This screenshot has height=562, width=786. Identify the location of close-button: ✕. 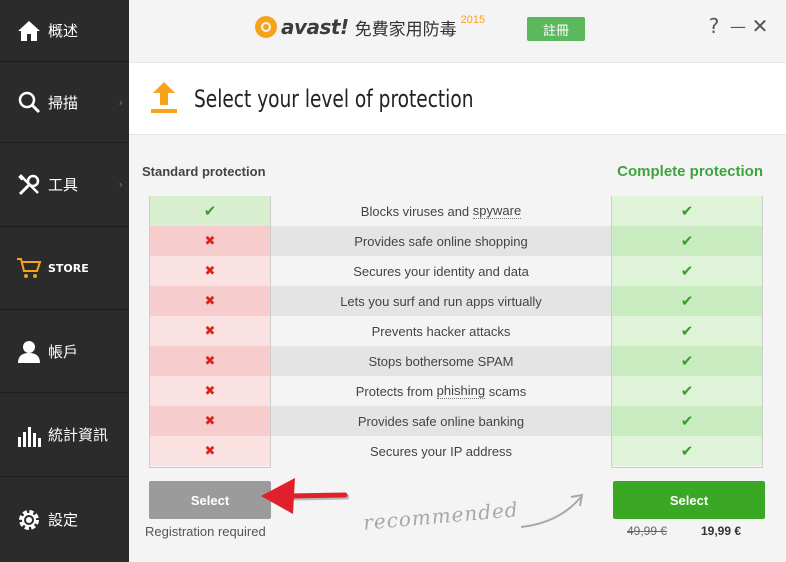
(760, 26).